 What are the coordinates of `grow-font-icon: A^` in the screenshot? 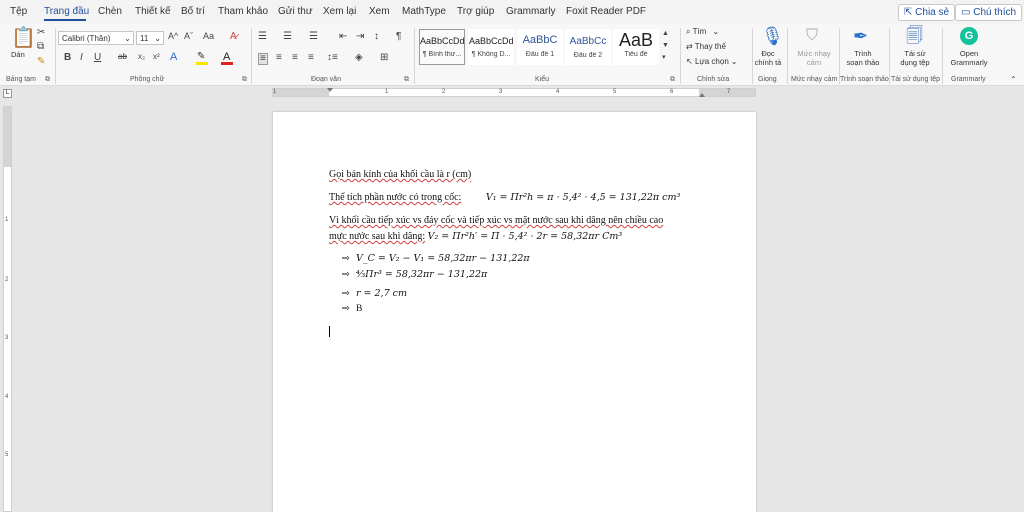 It's located at (173, 36).